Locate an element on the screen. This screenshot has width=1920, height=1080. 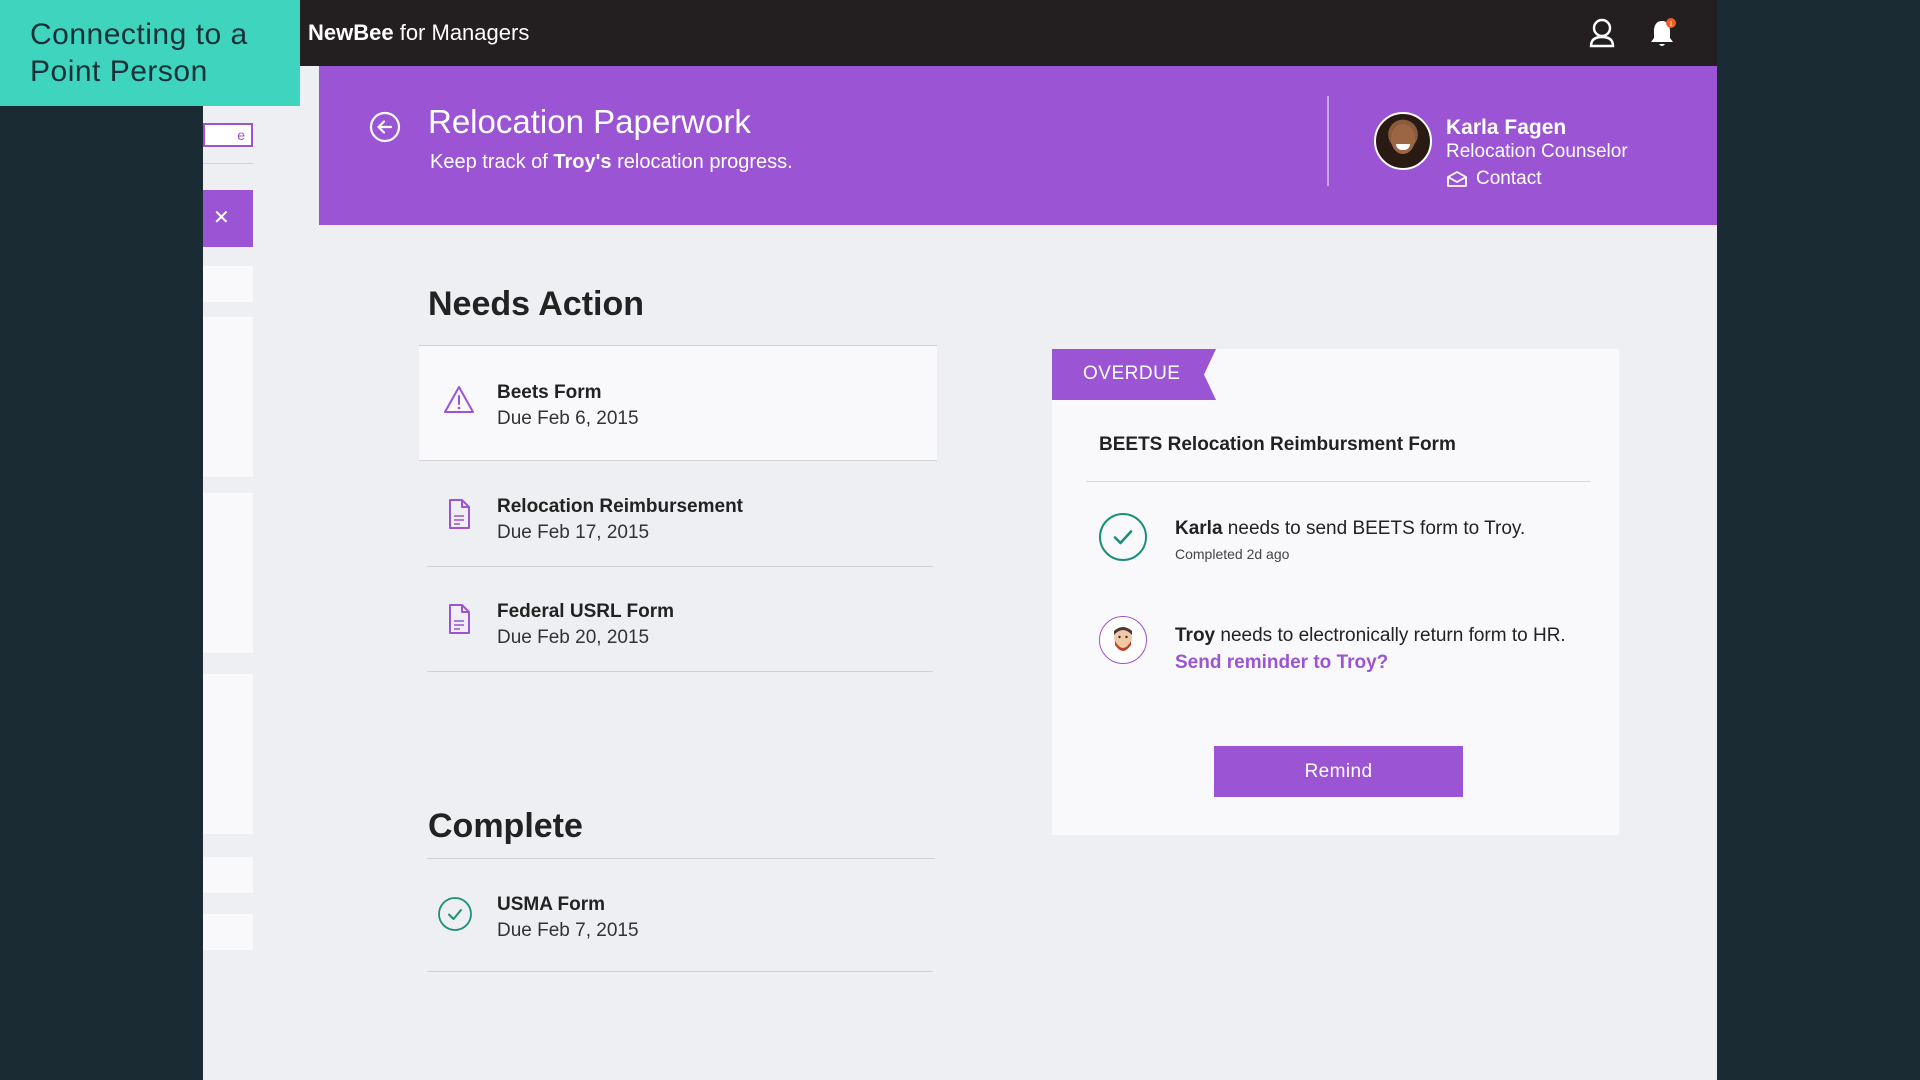
slide-label: Connecting to a Point Person is located at coordinates (150, 53).